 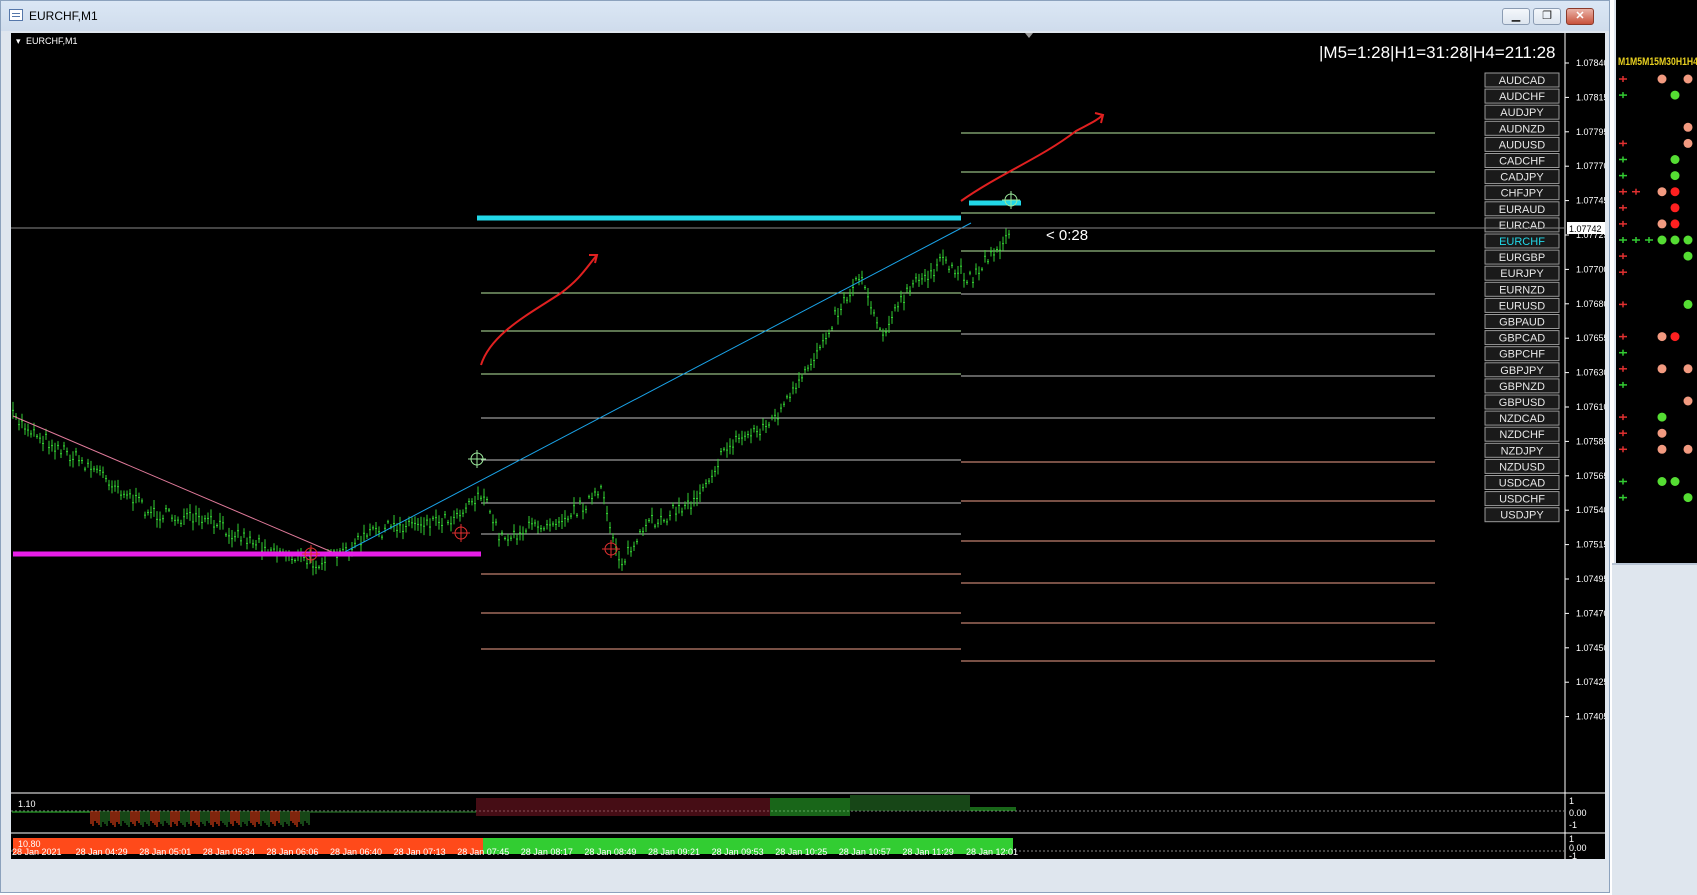 What do you see at coordinates (1522, 418) in the screenshot?
I see `symbol-button-nzdcad: NZDCAD` at bounding box center [1522, 418].